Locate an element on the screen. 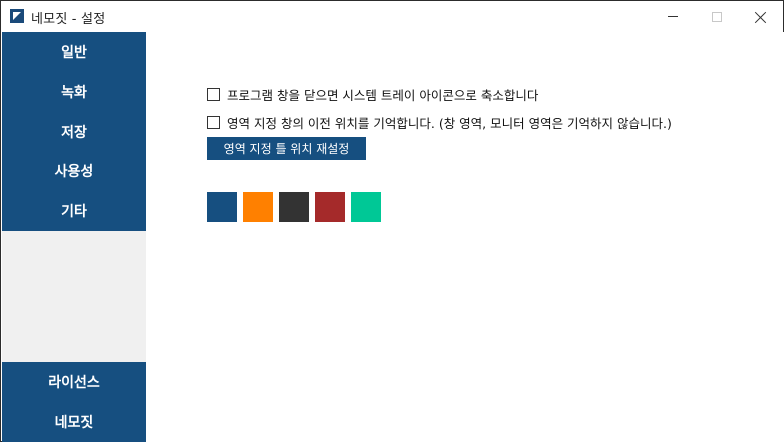 This screenshot has height=442, width=784. sidebar-item-about: 네모짓 is located at coordinates (74, 422).